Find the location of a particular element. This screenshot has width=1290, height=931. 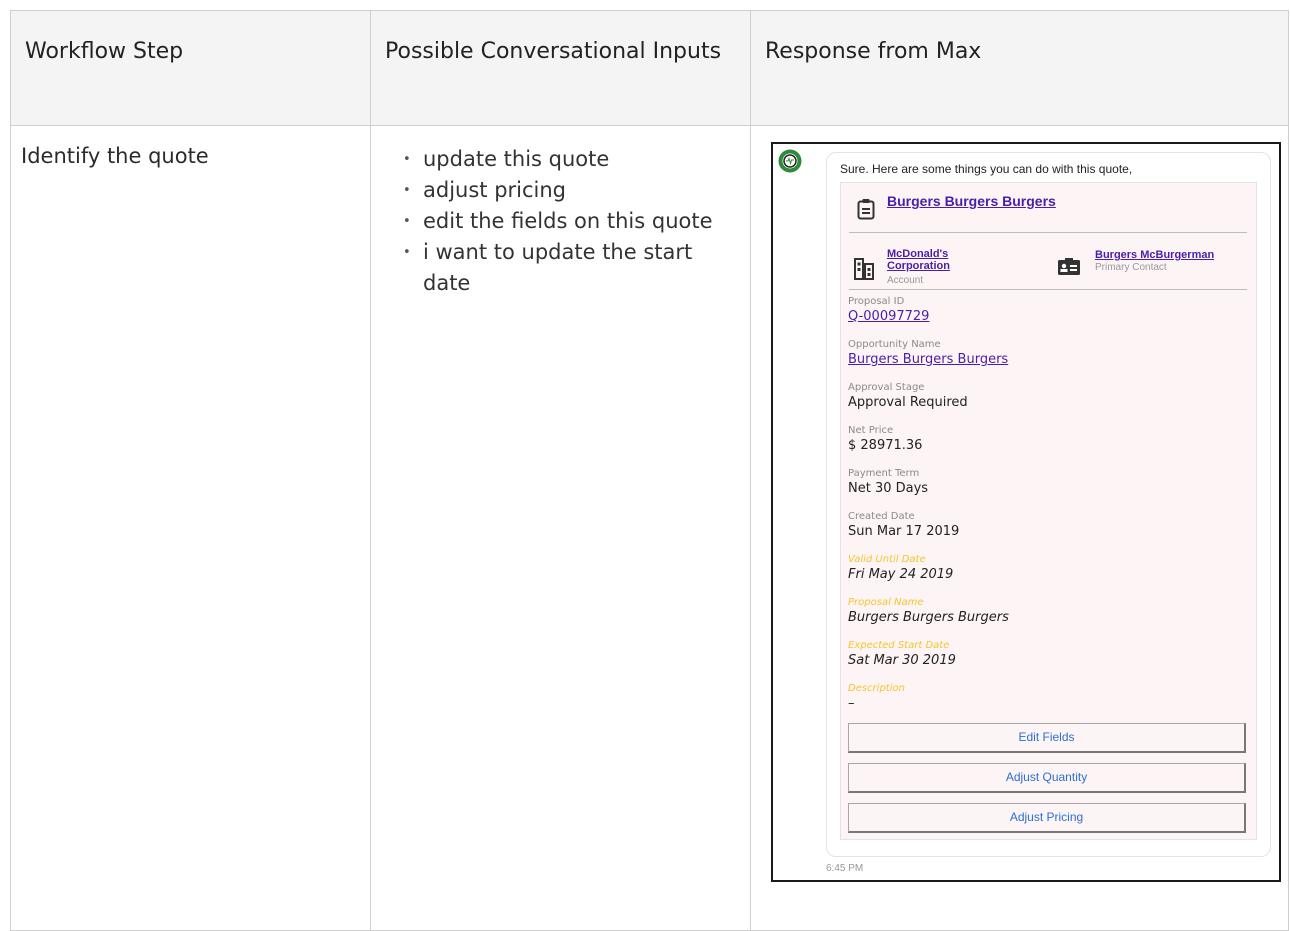

quote-title-link: Burgers Burgers Burgers is located at coordinates (971, 201).